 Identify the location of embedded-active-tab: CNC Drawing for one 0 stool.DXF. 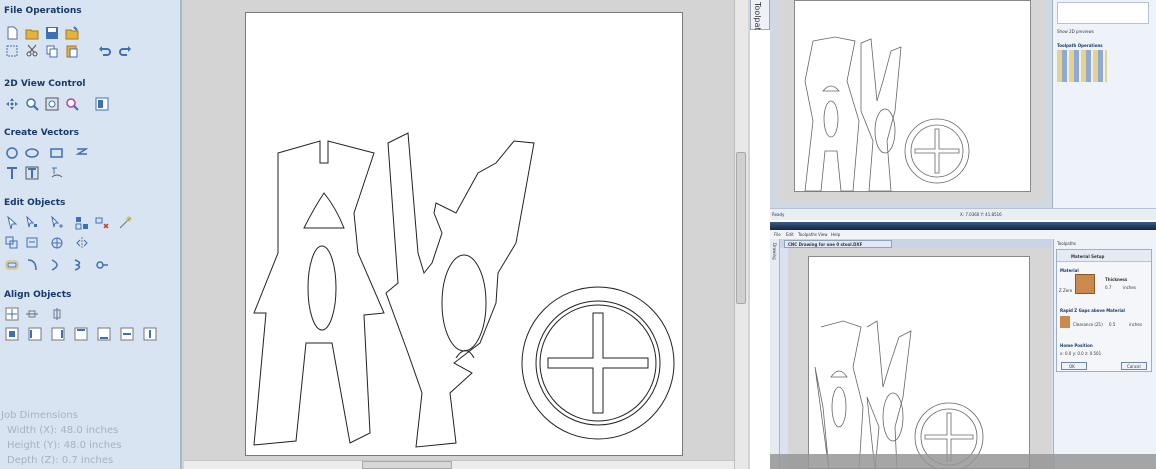
(838, 244).